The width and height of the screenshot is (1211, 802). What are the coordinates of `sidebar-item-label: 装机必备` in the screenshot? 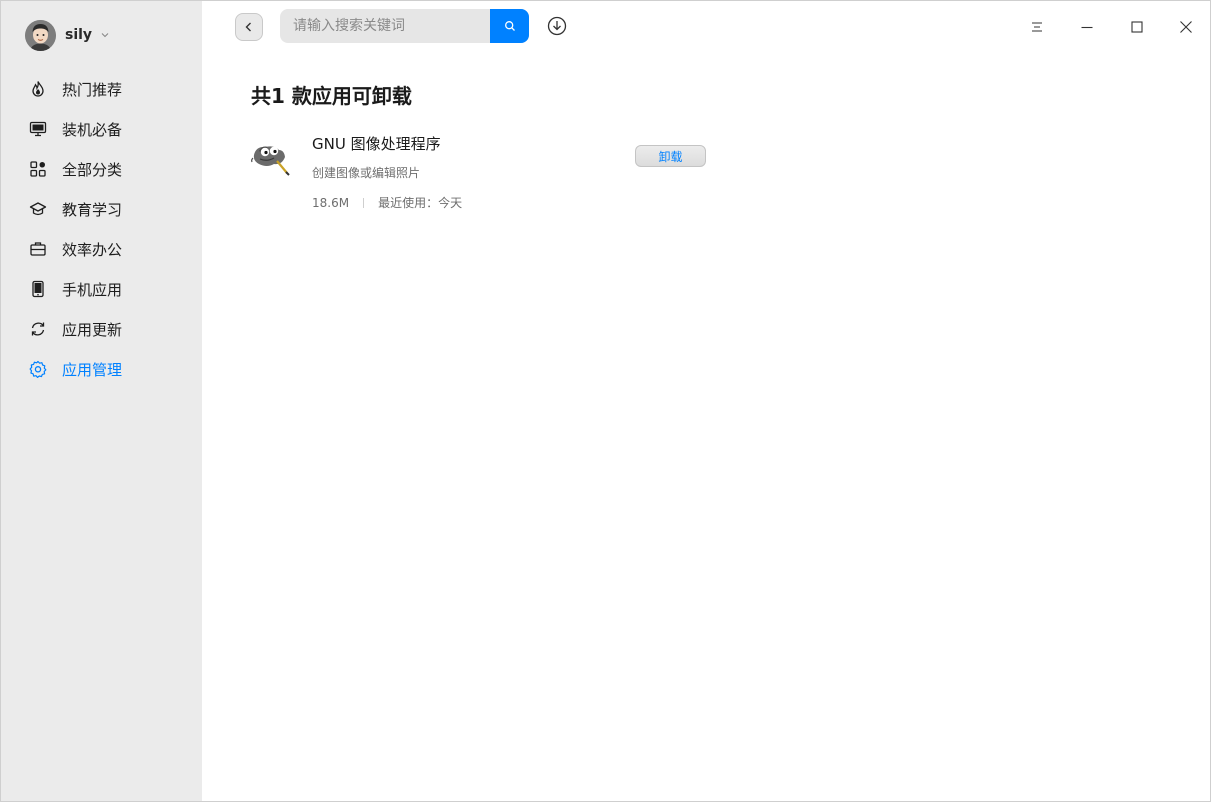 It's located at (92, 129).